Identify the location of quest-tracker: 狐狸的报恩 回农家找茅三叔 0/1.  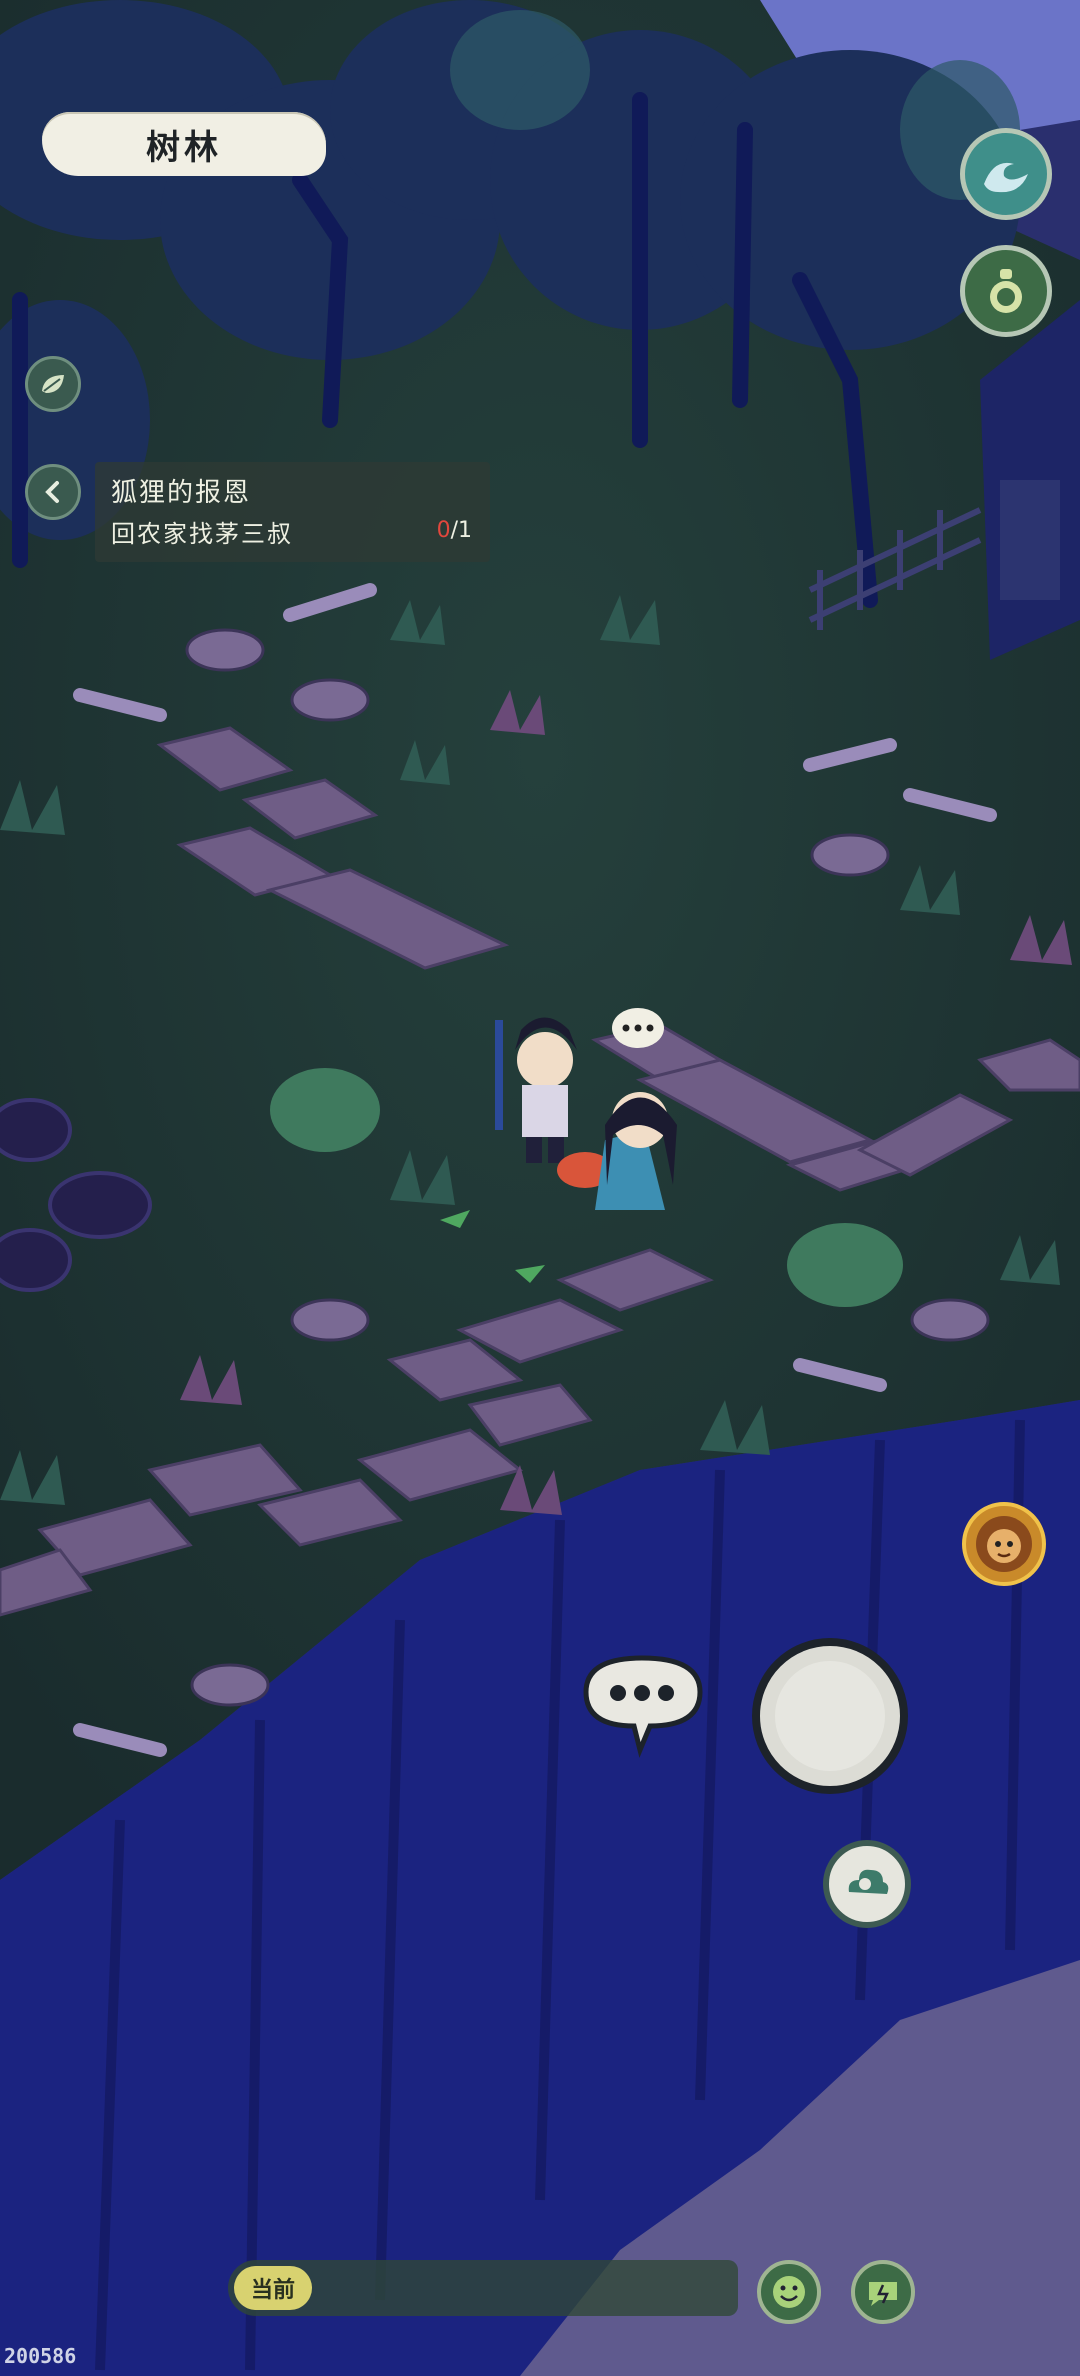
(292, 512).